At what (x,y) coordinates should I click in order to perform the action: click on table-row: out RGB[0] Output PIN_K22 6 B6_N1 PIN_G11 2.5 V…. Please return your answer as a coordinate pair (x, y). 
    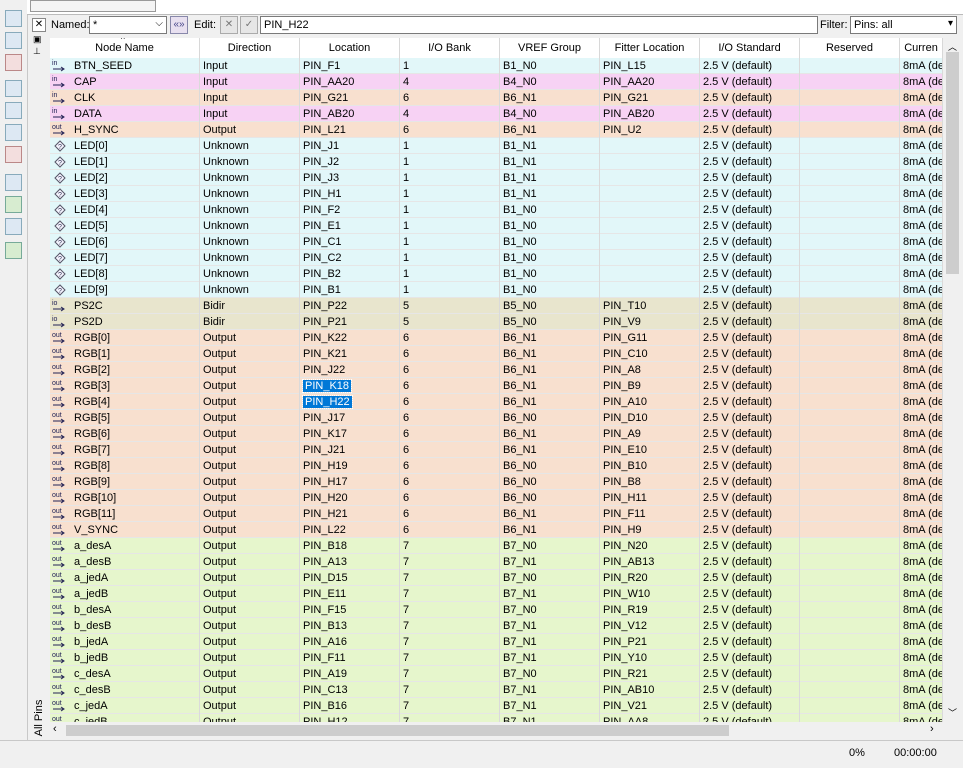
    Looking at the image, I should click on (496, 338).